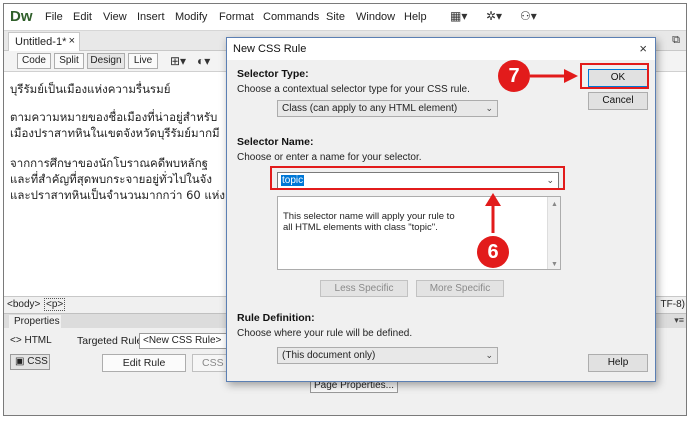 The height and width of the screenshot is (428, 691). I want to click on arrow-right-head, so click(571, 76).